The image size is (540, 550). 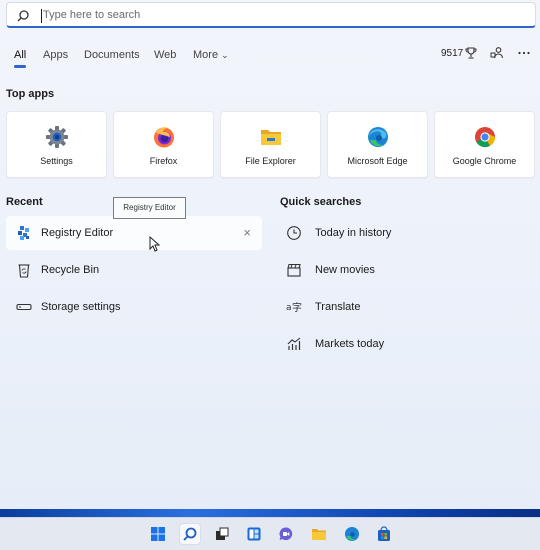 What do you see at coordinates (278, 15) in the screenshot?
I see `search-input` at bounding box center [278, 15].